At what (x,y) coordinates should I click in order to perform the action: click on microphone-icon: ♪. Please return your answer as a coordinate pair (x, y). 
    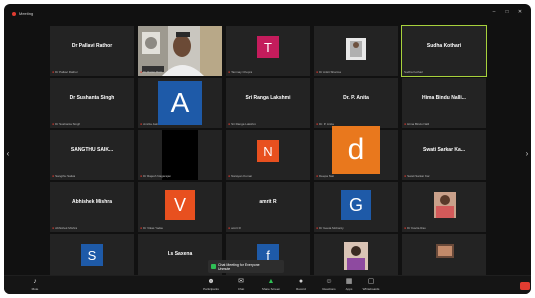
    Looking at the image, I should click on (35, 281).